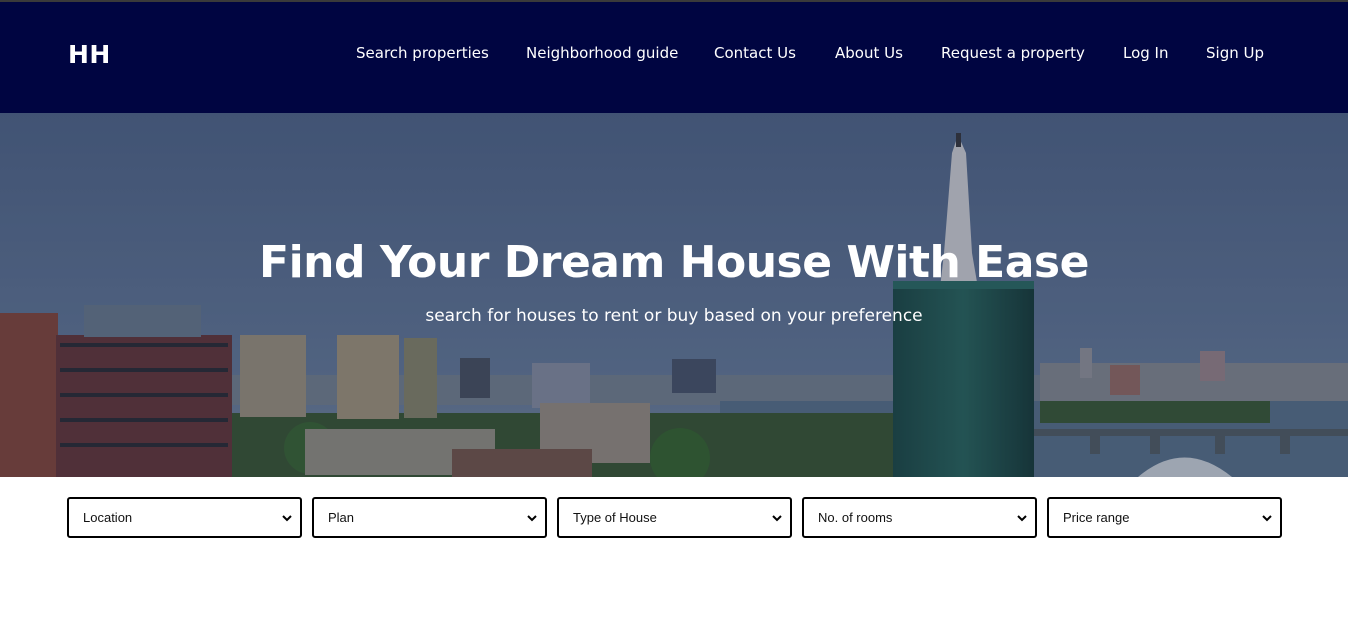 The width and height of the screenshot is (1348, 635). Describe the element at coordinates (615, 517) in the screenshot. I see `house-type-select-value: Type of House` at that location.